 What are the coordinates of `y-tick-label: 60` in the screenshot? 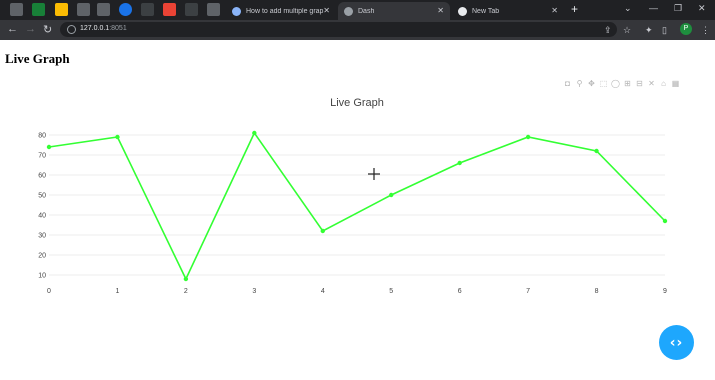 It's located at (42, 176).